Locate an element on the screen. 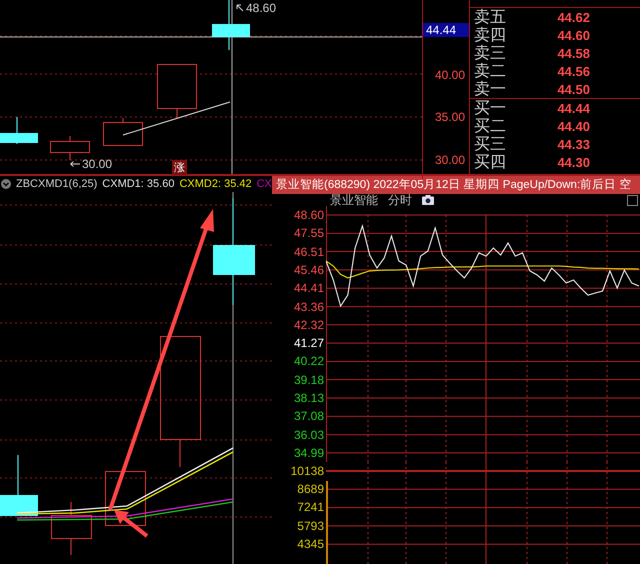 This screenshot has height=564, width=640. indicator-value: CX is located at coordinates (264, 184).